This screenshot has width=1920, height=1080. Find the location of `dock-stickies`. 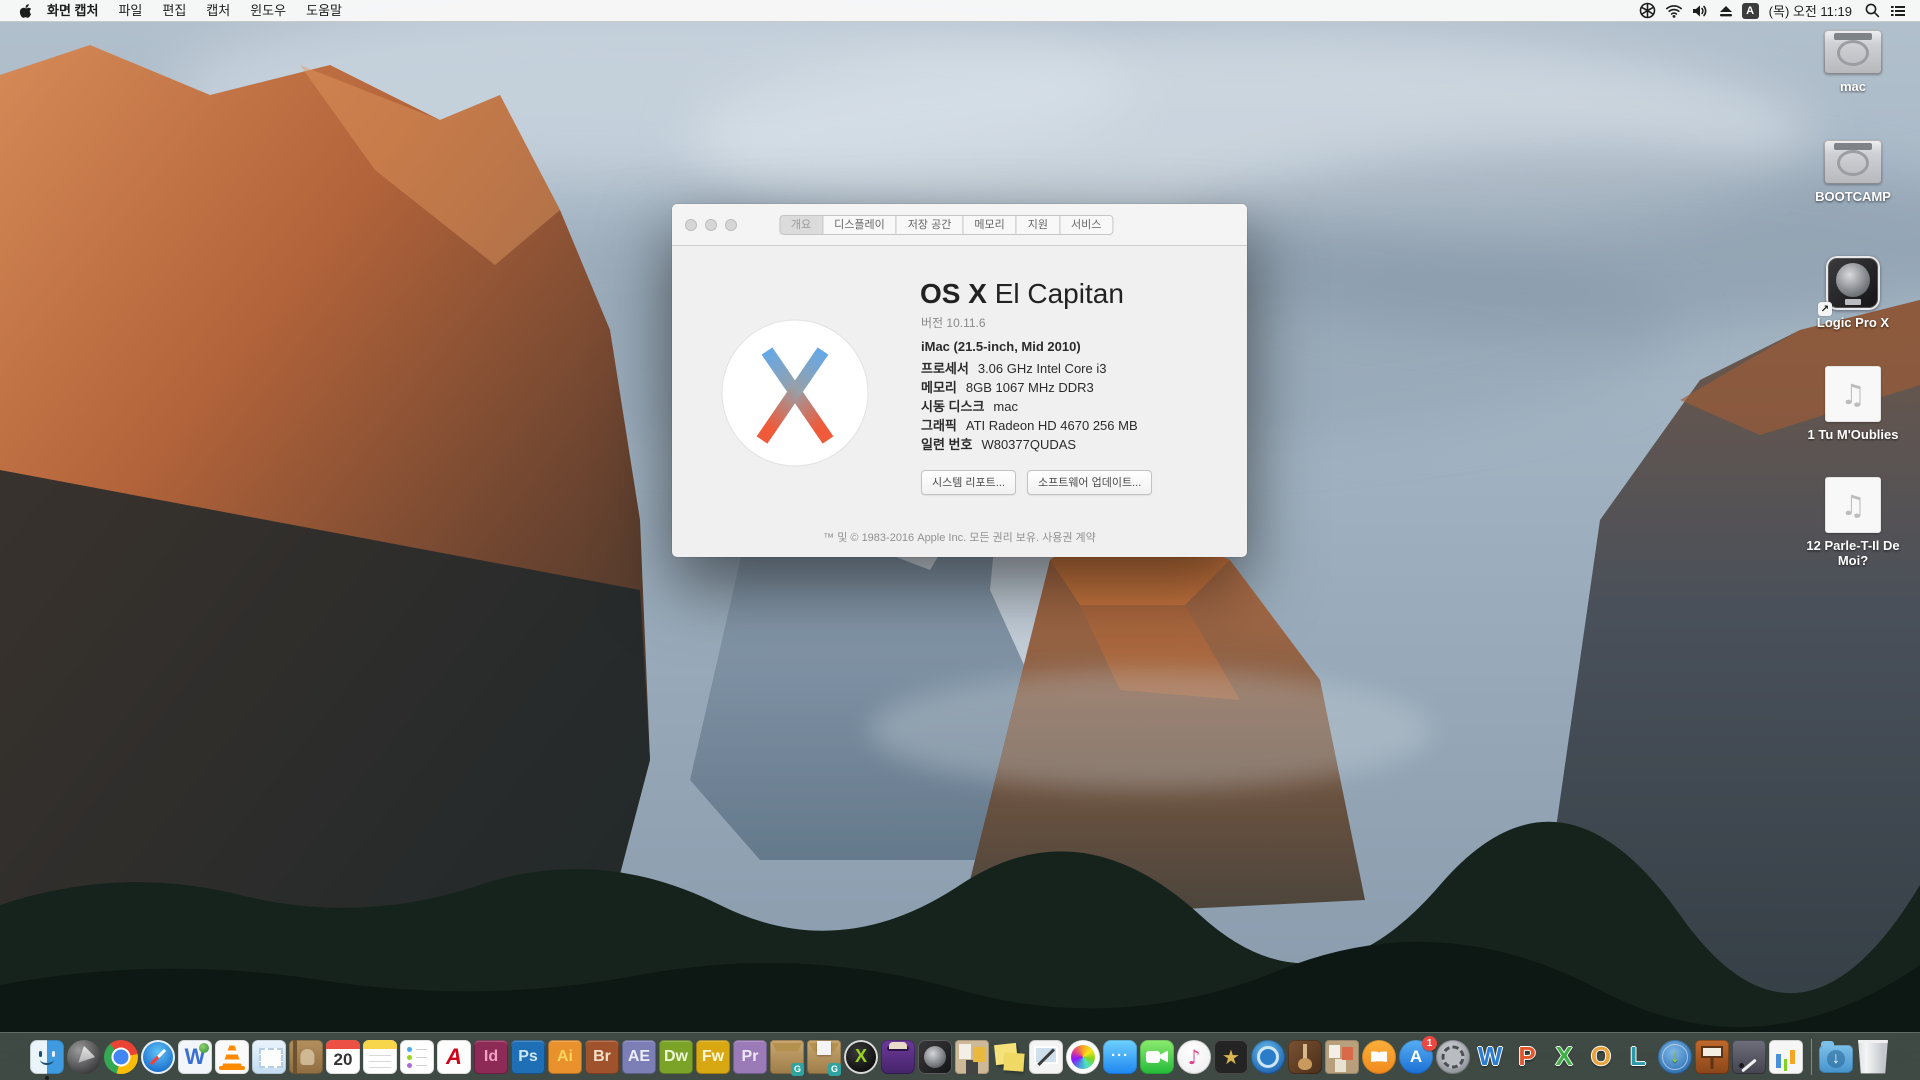

dock-stickies is located at coordinates (1009, 1057).